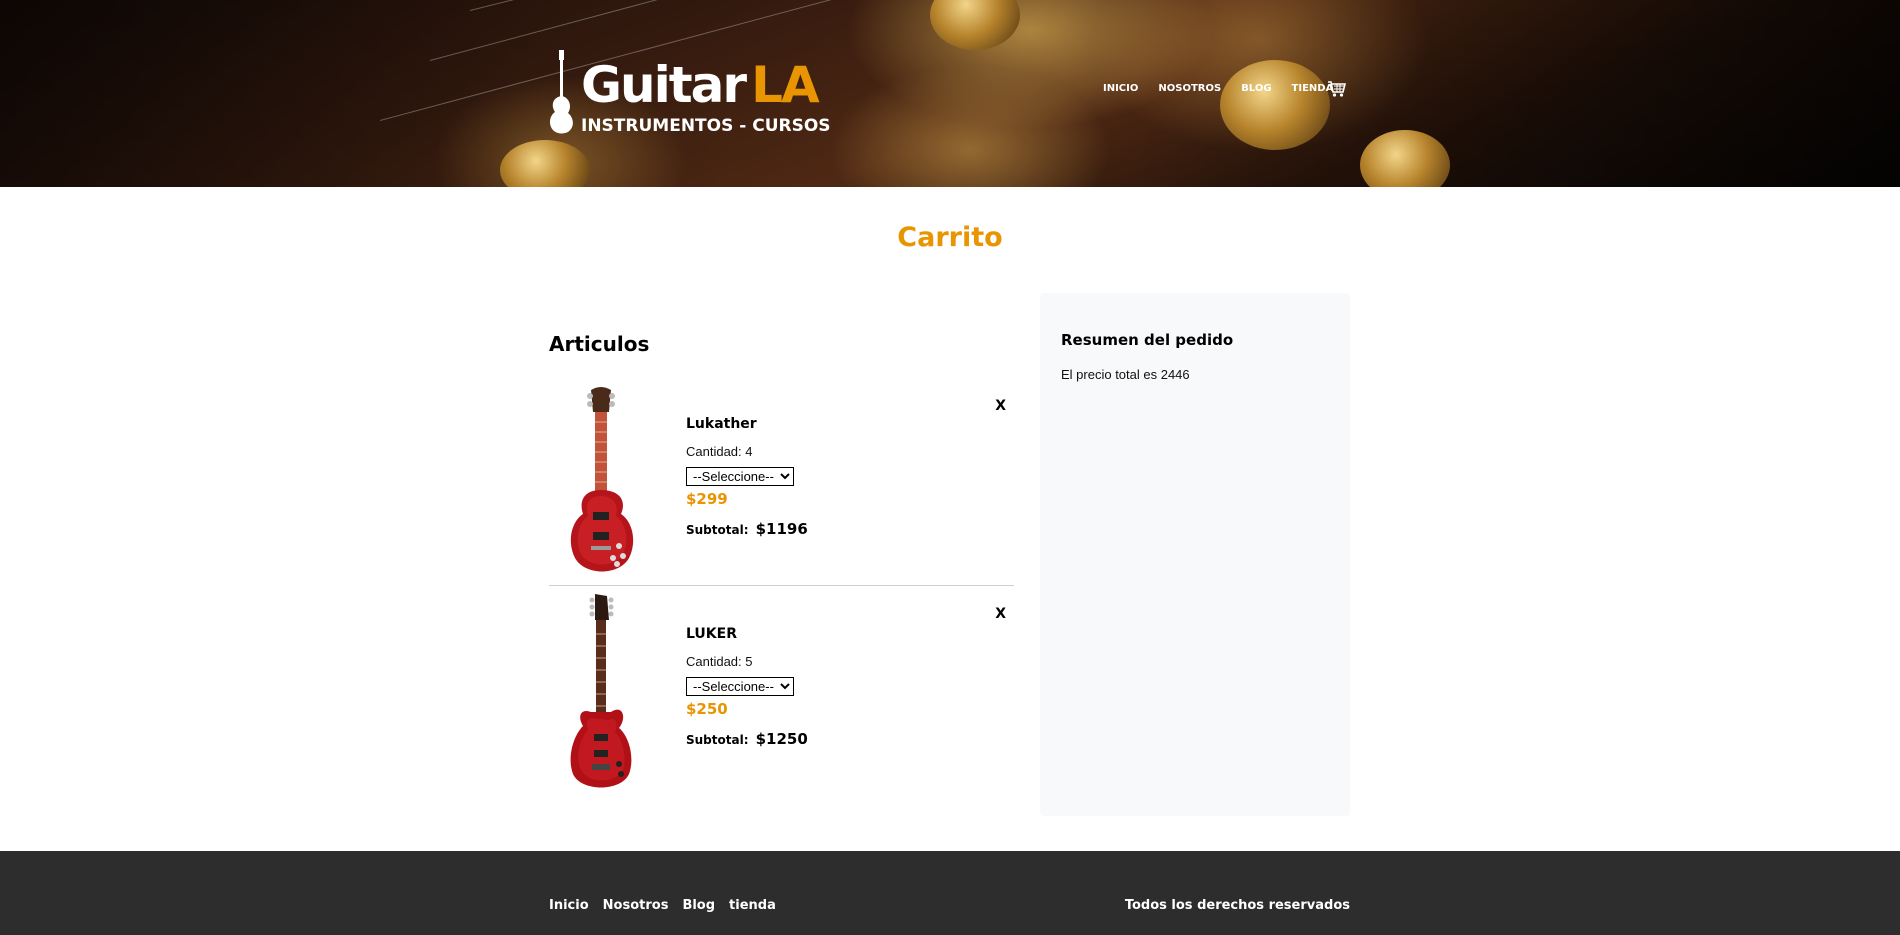 The image size is (1900, 935). I want to click on guitar-lespaul-image, so click(601, 483).